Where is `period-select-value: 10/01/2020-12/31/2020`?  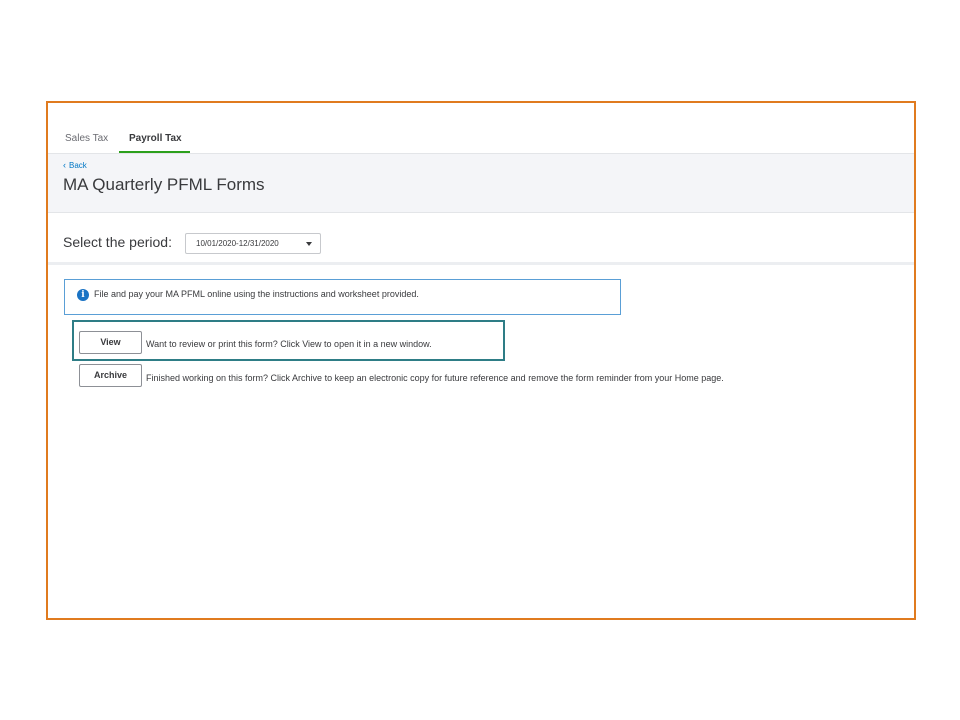
period-select-value: 10/01/2020-12/31/2020 is located at coordinates (237, 243).